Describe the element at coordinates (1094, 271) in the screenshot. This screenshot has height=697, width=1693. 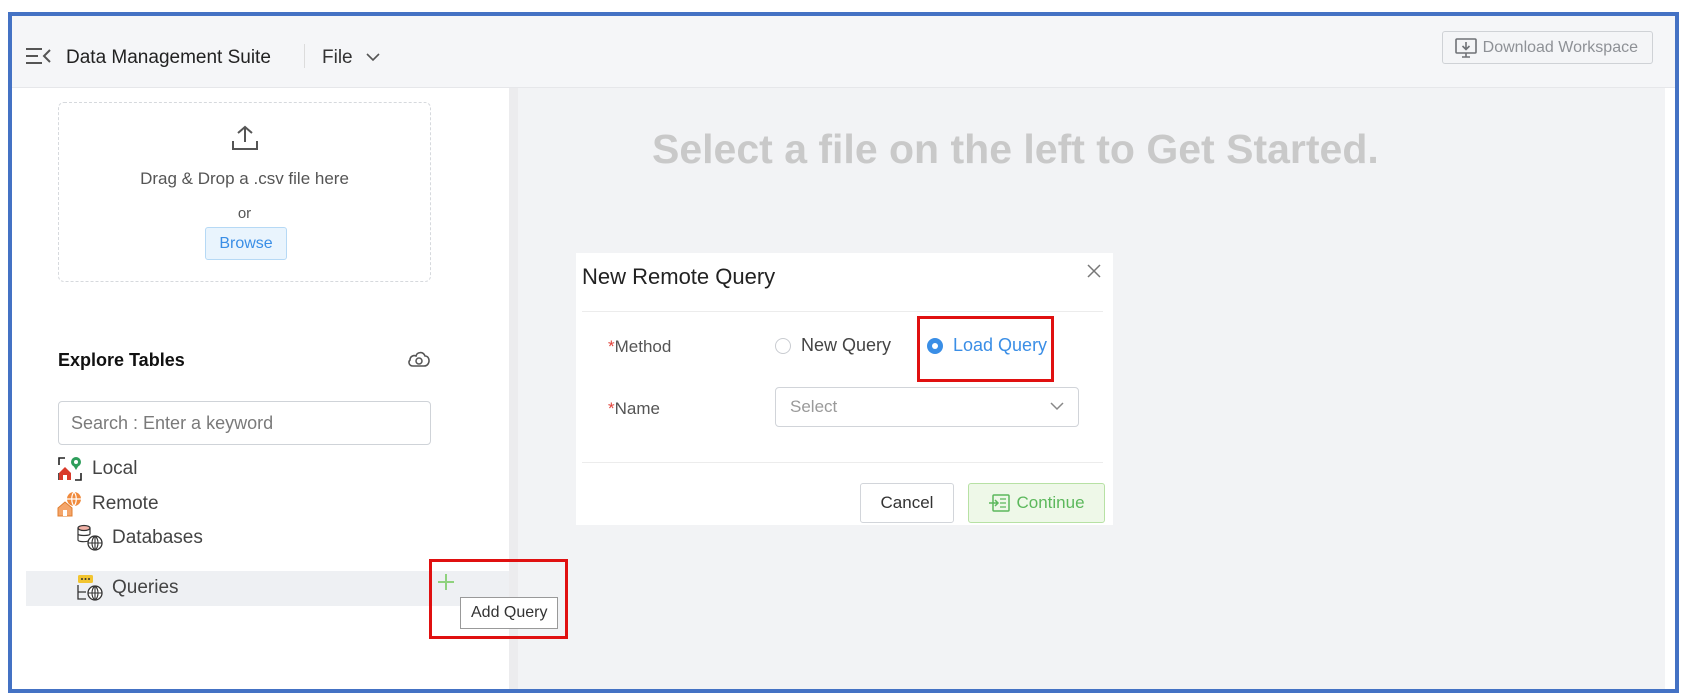
I see `close-icon` at that location.